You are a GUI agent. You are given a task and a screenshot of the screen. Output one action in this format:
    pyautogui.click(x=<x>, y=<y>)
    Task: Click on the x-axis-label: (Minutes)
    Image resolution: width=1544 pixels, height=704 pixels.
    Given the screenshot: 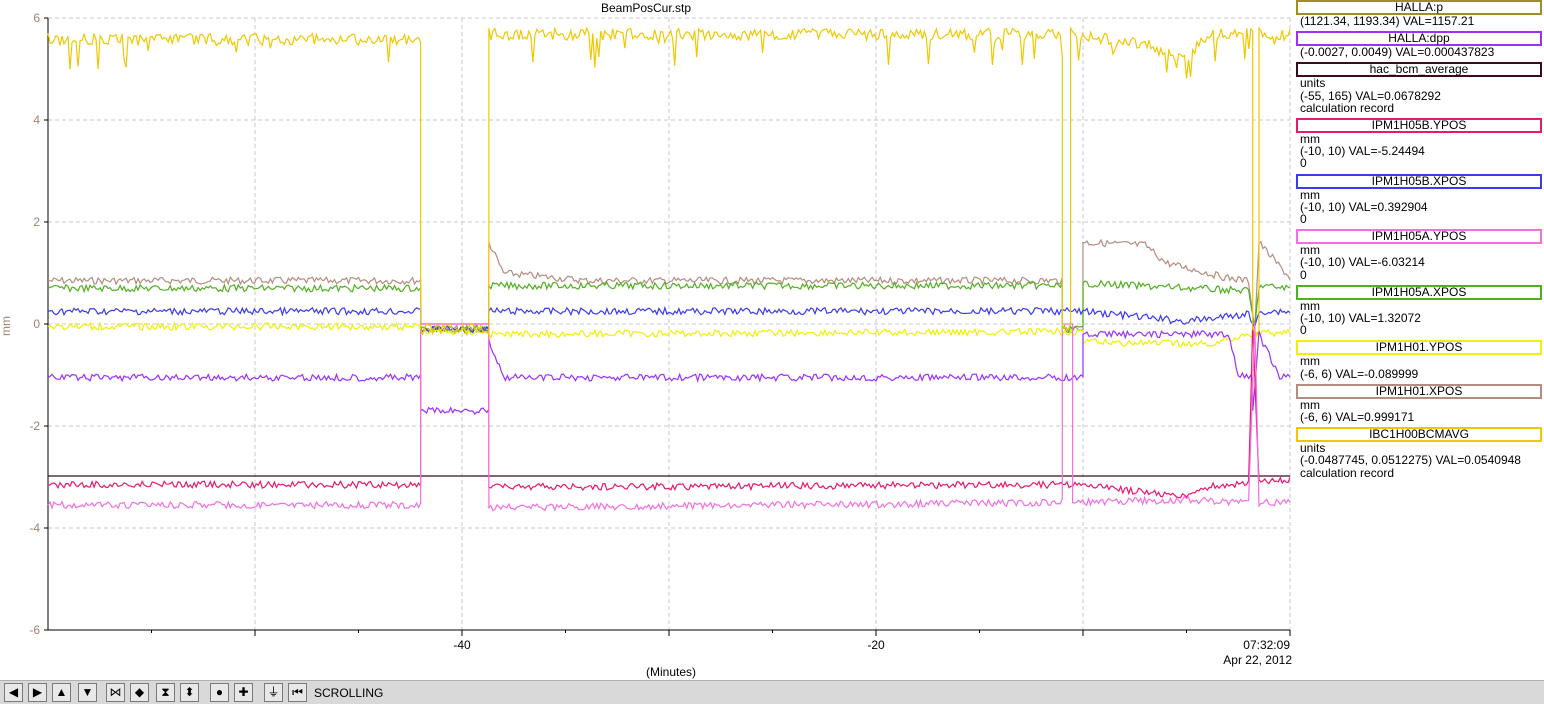 What is the action you would take?
    pyautogui.click(x=671, y=672)
    